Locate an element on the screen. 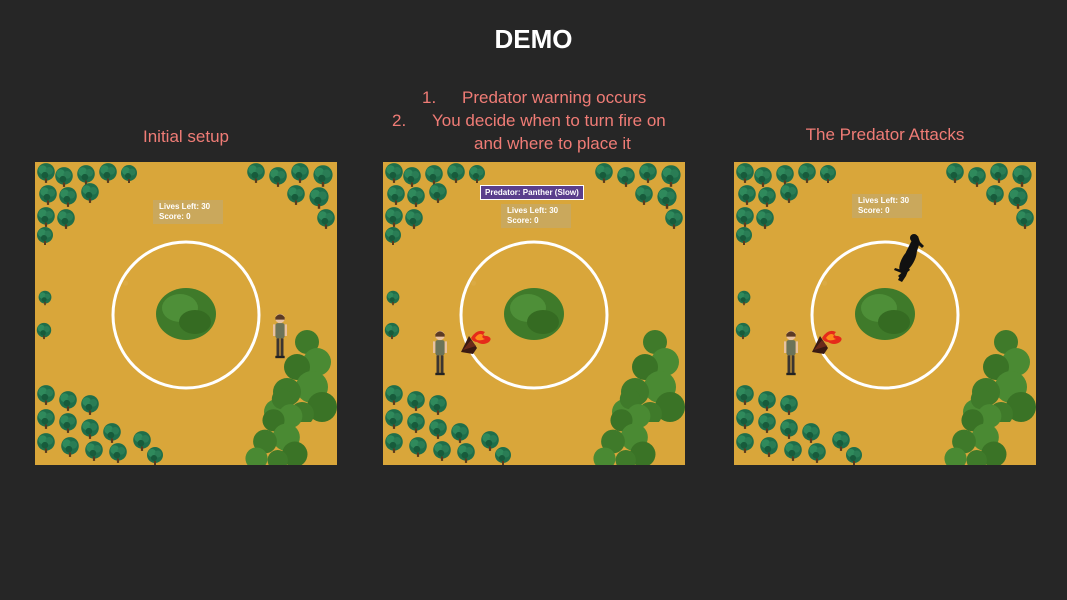 This screenshot has height=600, width=1067. step-1: 1. Predator warning occurs is located at coordinates (545, 97).